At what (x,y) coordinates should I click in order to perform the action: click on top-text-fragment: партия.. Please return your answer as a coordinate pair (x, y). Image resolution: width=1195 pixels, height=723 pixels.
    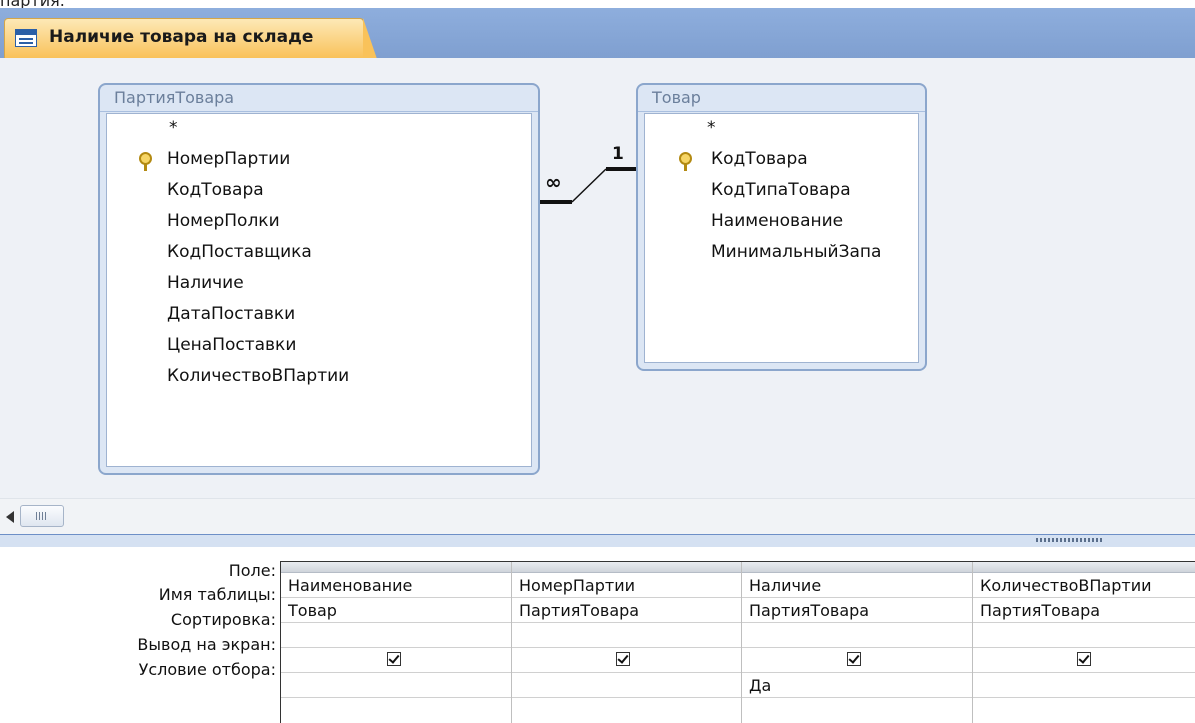
    Looking at the image, I should click on (32, 4).